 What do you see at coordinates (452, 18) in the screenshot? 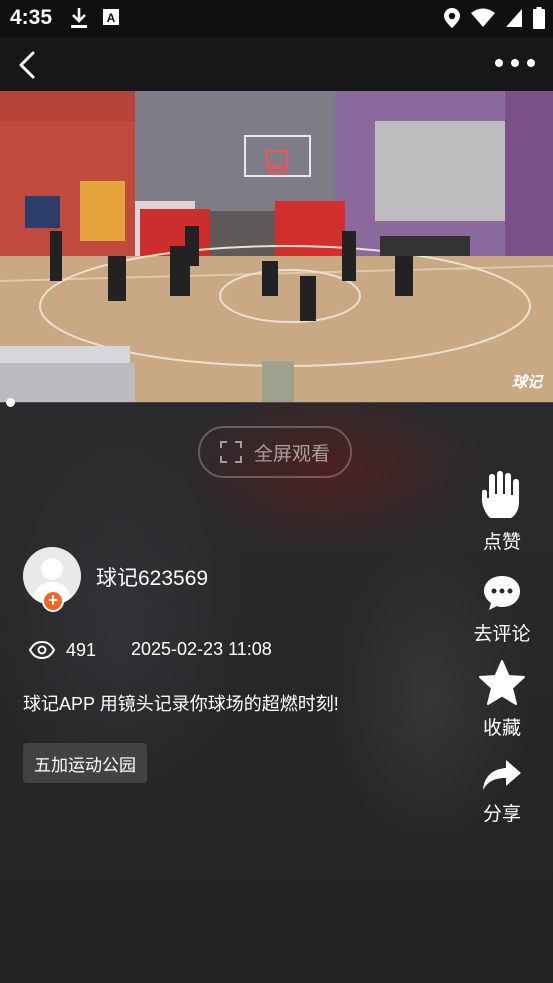
I see `location-icon` at bounding box center [452, 18].